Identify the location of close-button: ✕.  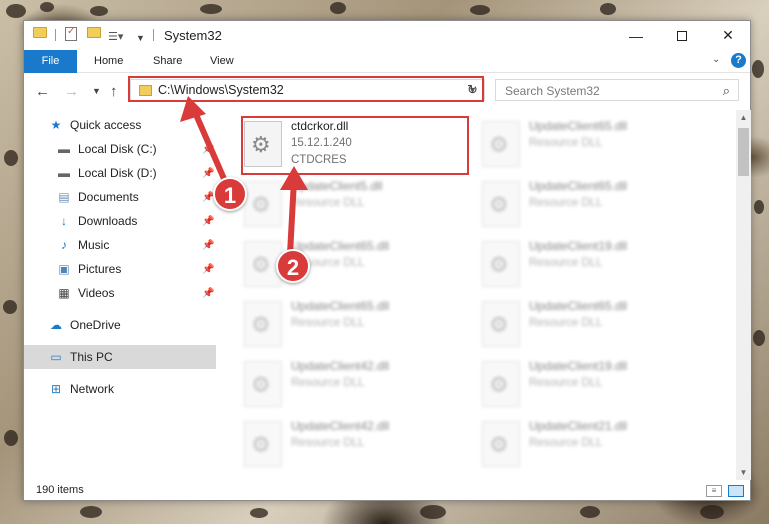
(728, 35).